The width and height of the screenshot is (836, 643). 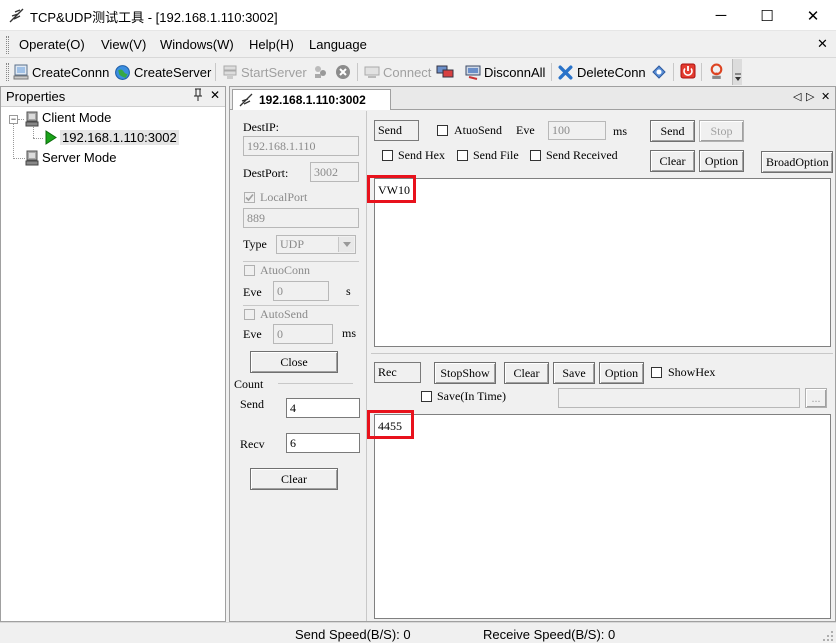 I want to click on auto-send-interval-field: 0, so click(x=303, y=334).